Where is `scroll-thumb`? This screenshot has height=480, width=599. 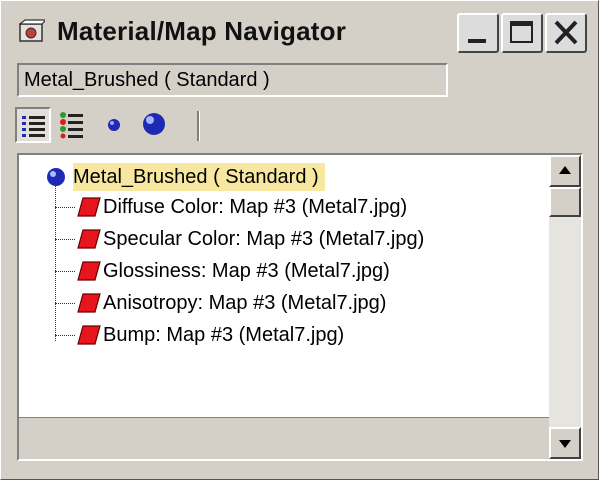 scroll-thumb is located at coordinates (565, 202).